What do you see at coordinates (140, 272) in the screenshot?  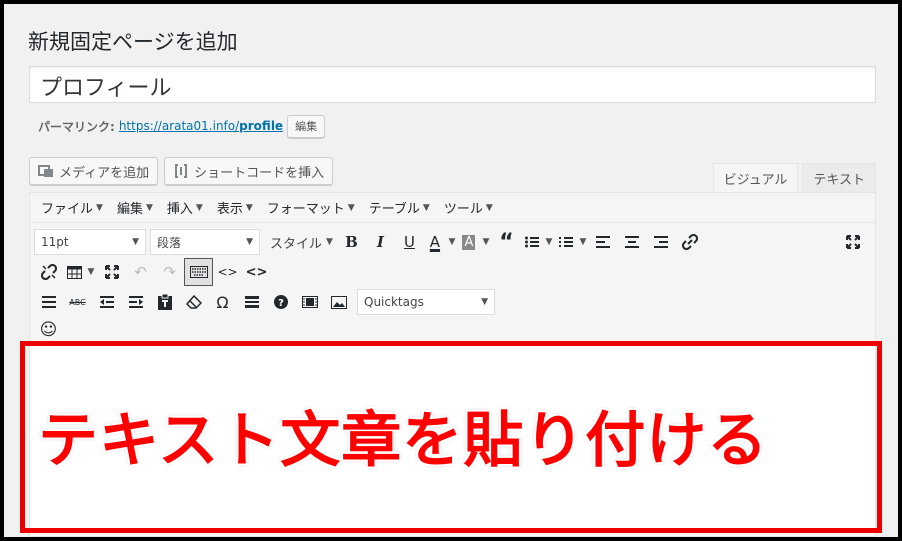 I see `undo-icon: ↶` at bounding box center [140, 272].